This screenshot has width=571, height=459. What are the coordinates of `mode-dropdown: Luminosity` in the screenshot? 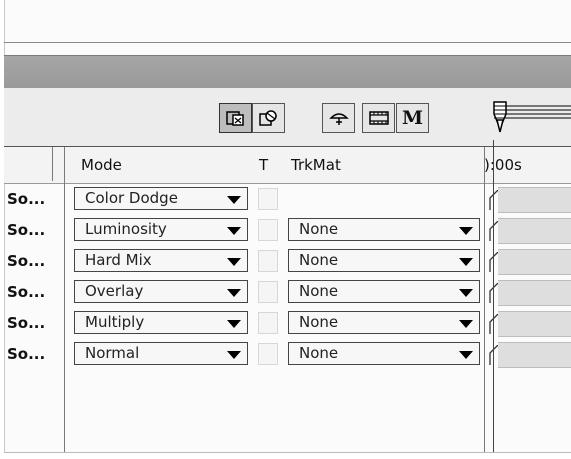 It's located at (161, 229).